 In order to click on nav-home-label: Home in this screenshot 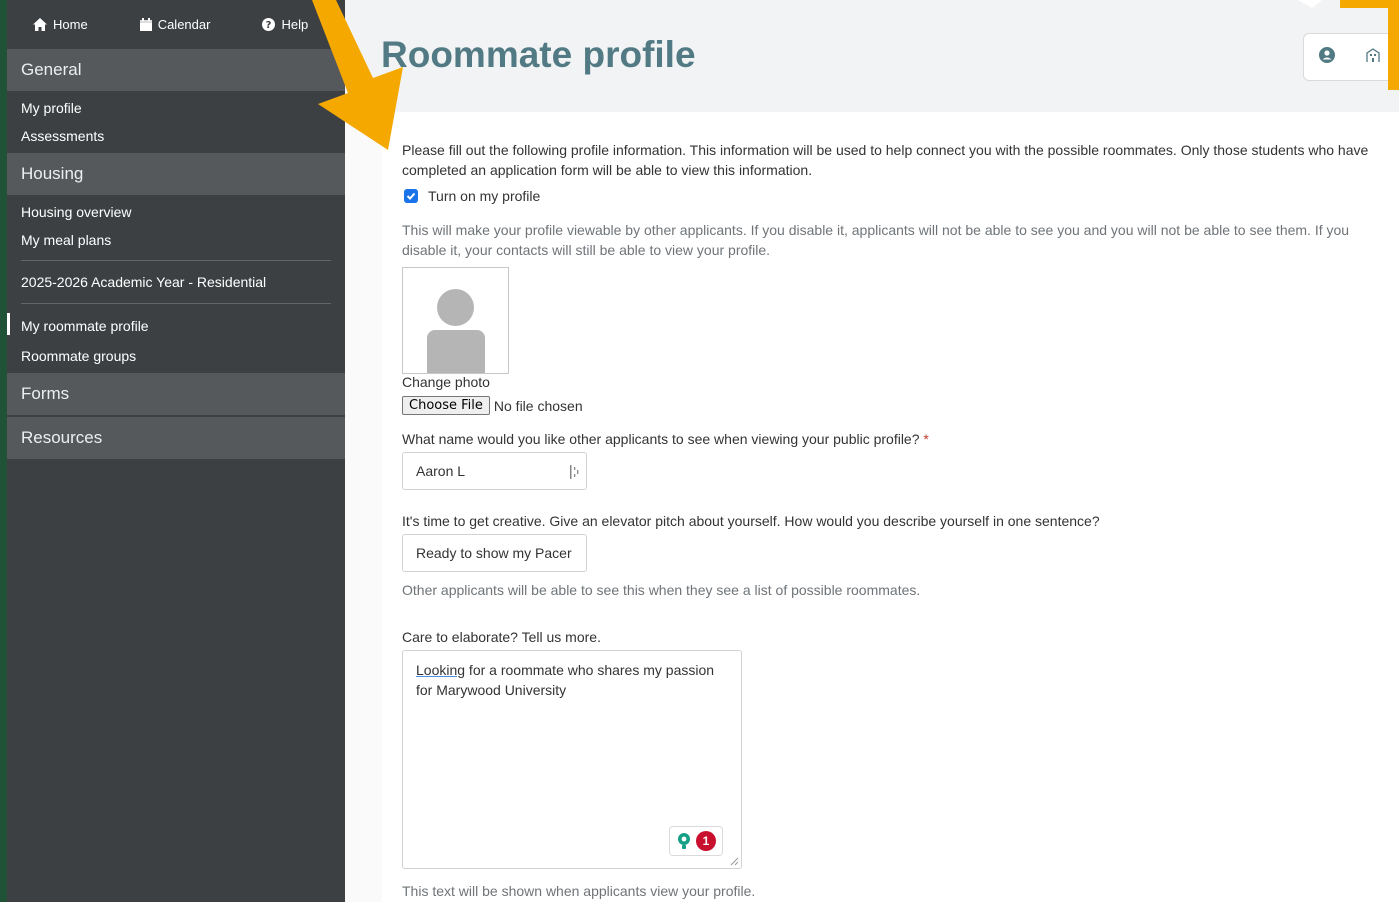, I will do `click(70, 24)`.